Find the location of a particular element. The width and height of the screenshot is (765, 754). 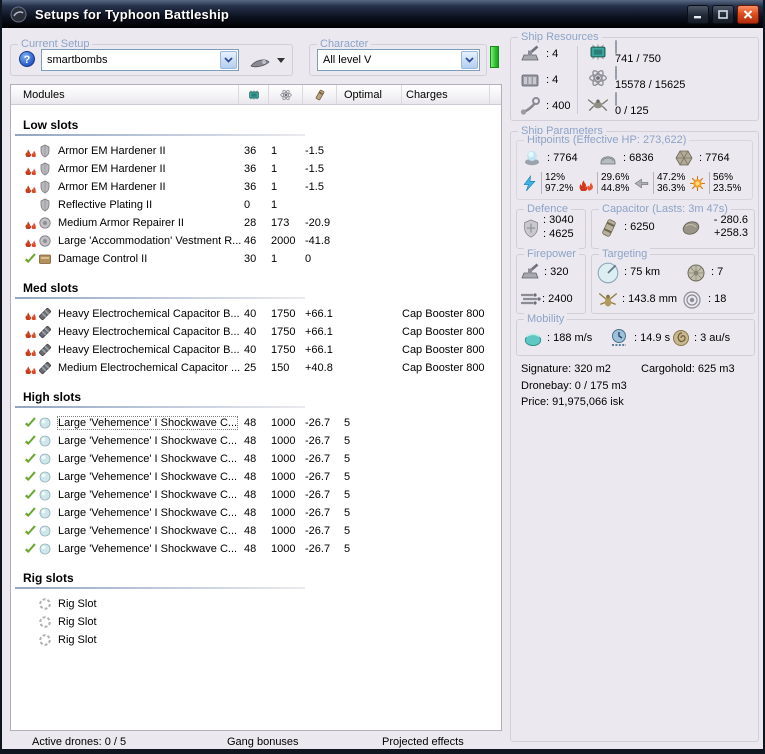

empty-state-icon is located at coordinates (30, 622).